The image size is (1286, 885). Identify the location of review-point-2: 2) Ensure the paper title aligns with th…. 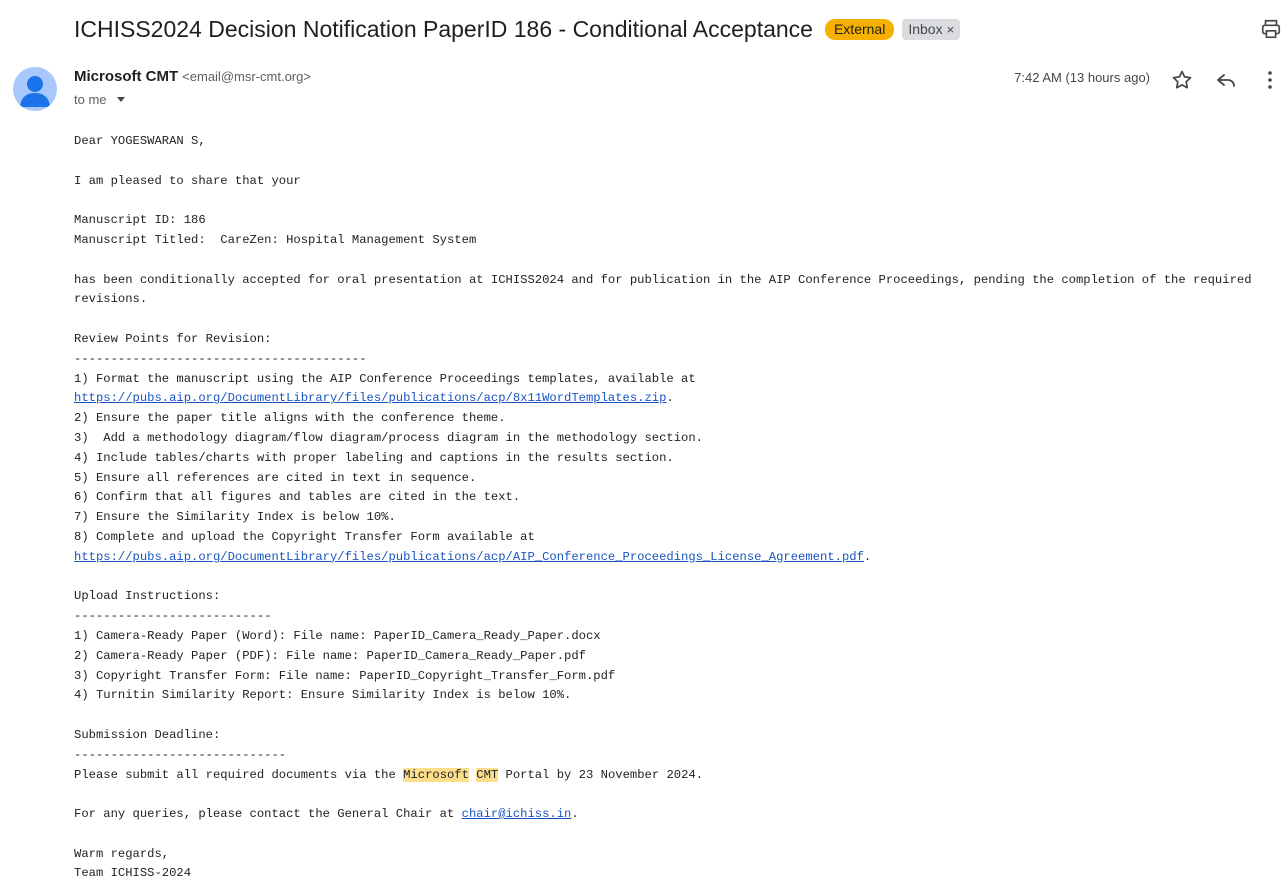
(290, 418).